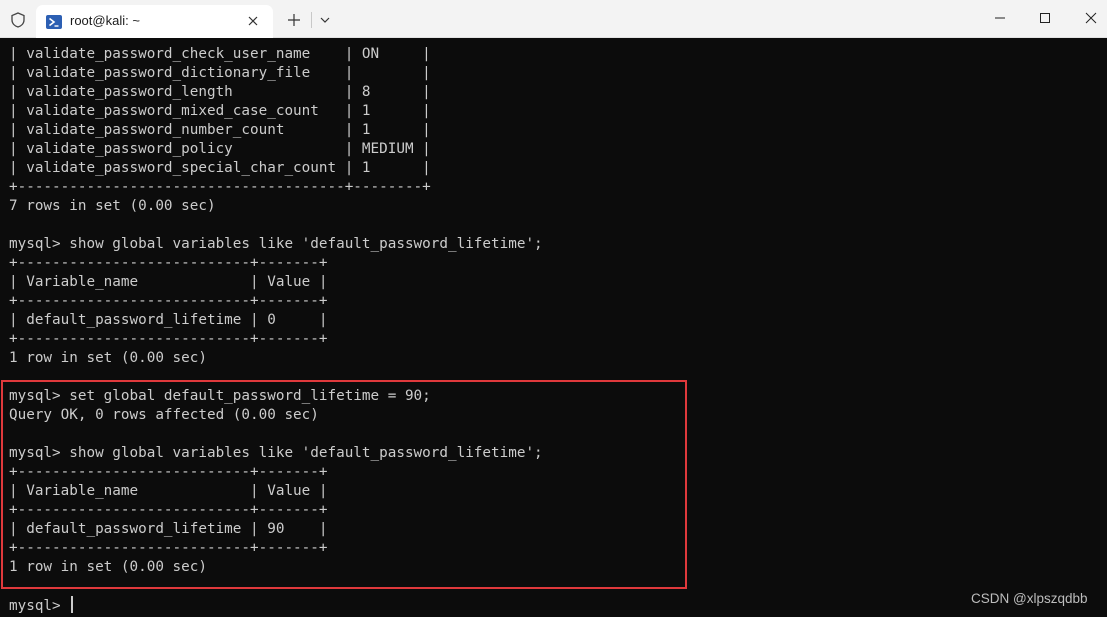 This screenshot has height=617, width=1107. I want to click on chevron-down-icon, so click(325, 20).